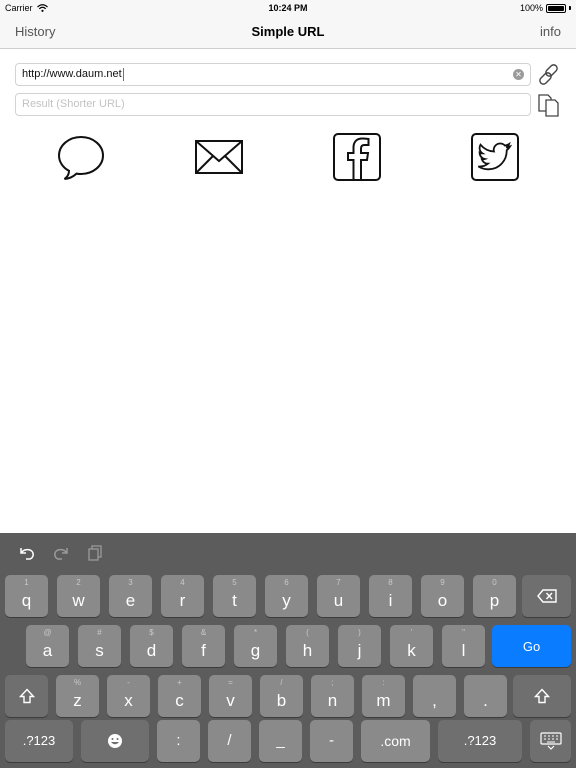 The width and height of the screenshot is (576, 768). What do you see at coordinates (359, 632) in the screenshot?
I see `key-hint: )` at bounding box center [359, 632].